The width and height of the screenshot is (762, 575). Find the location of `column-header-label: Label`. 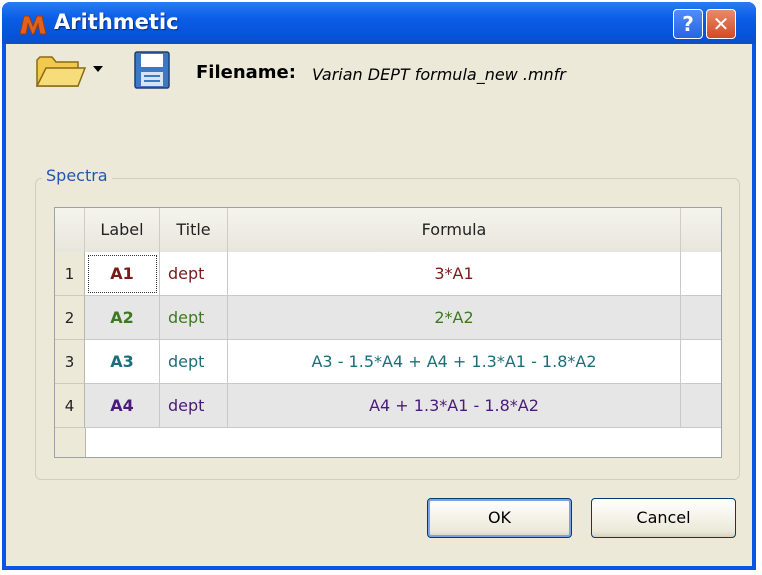

column-header-label: Label is located at coordinates (122, 230).